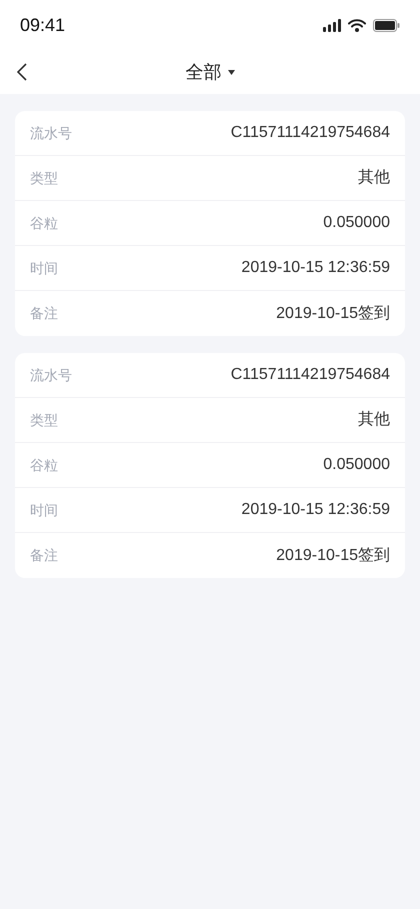 This screenshot has width=420, height=909. Describe the element at coordinates (22, 72) in the screenshot. I see `back-icon` at that location.